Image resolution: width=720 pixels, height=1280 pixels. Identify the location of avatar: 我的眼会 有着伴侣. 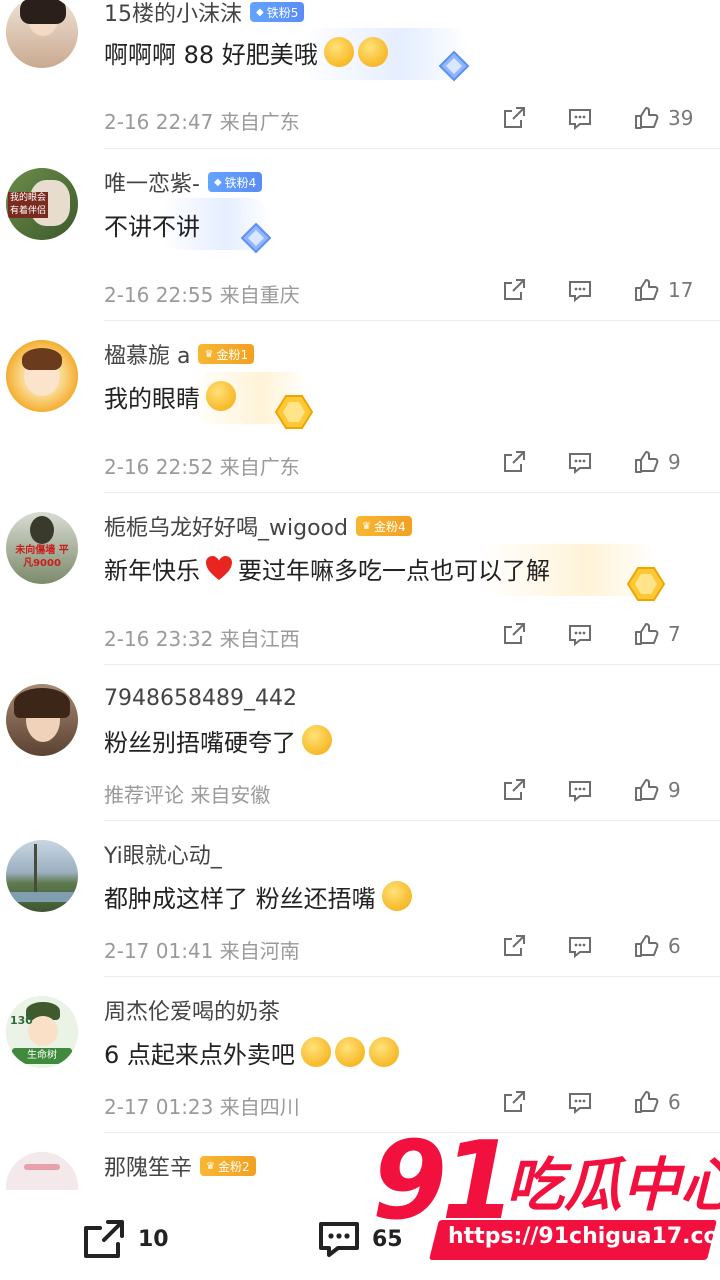
(42, 204).